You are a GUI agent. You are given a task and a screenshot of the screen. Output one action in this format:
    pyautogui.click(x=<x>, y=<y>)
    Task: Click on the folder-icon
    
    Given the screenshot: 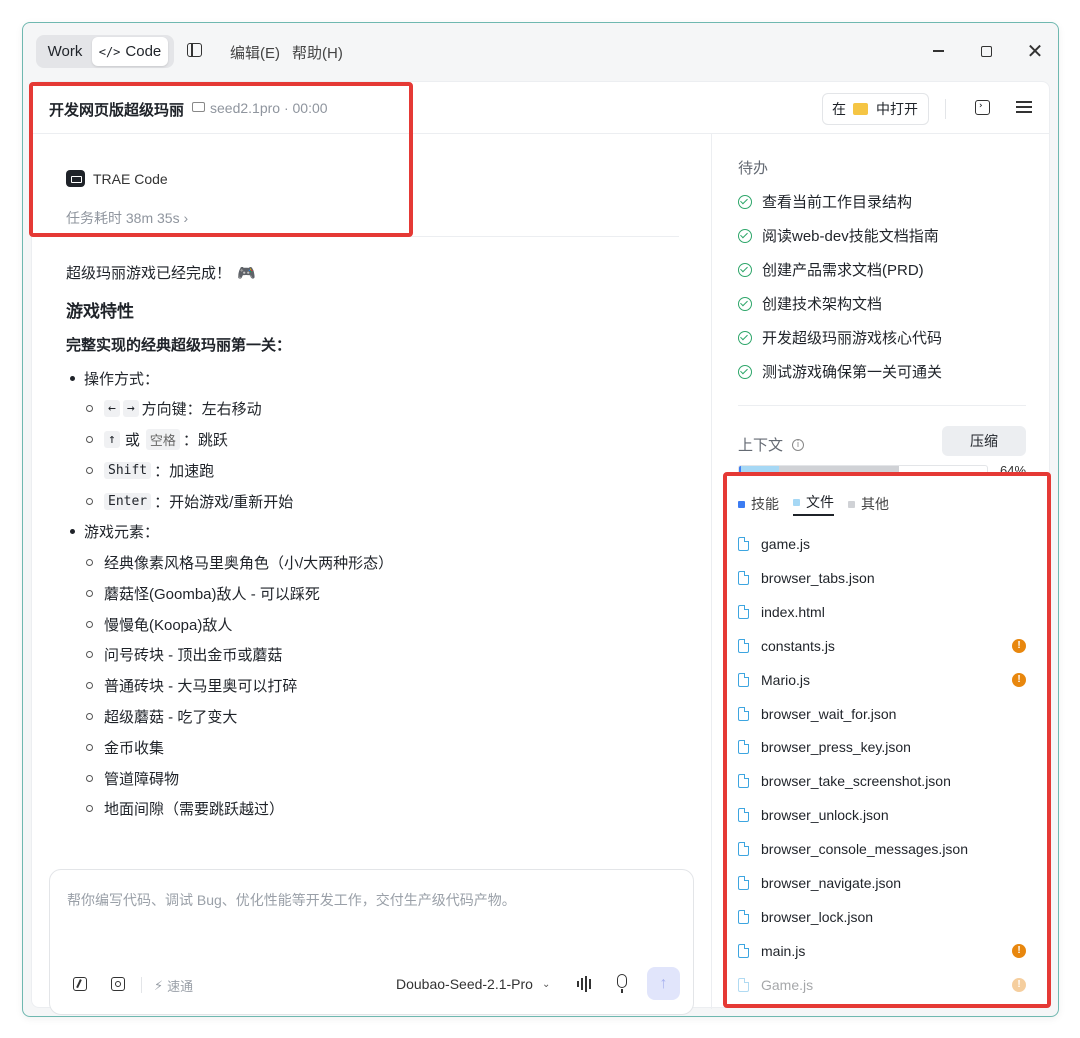 What is the action you would take?
    pyautogui.click(x=860, y=109)
    